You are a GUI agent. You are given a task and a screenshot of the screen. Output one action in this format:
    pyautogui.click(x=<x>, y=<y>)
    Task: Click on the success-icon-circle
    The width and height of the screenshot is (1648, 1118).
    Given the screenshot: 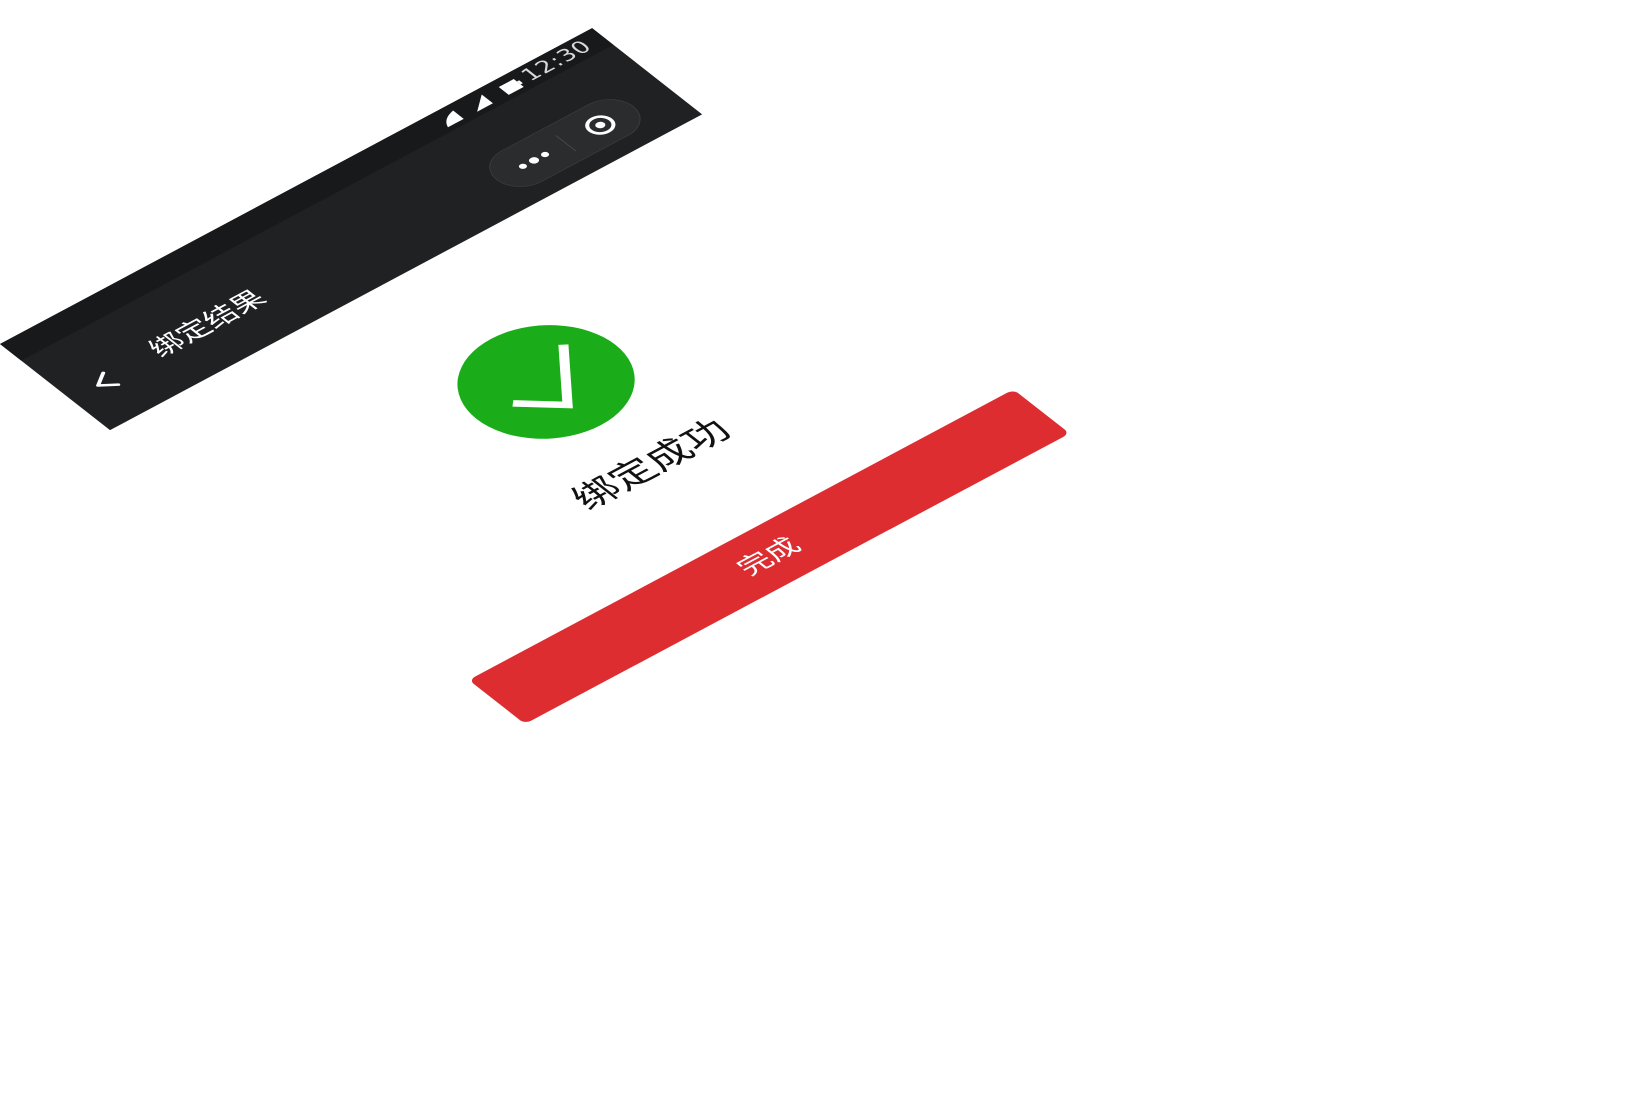 What is the action you would take?
    pyautogui.click(x=546, y=382)
    